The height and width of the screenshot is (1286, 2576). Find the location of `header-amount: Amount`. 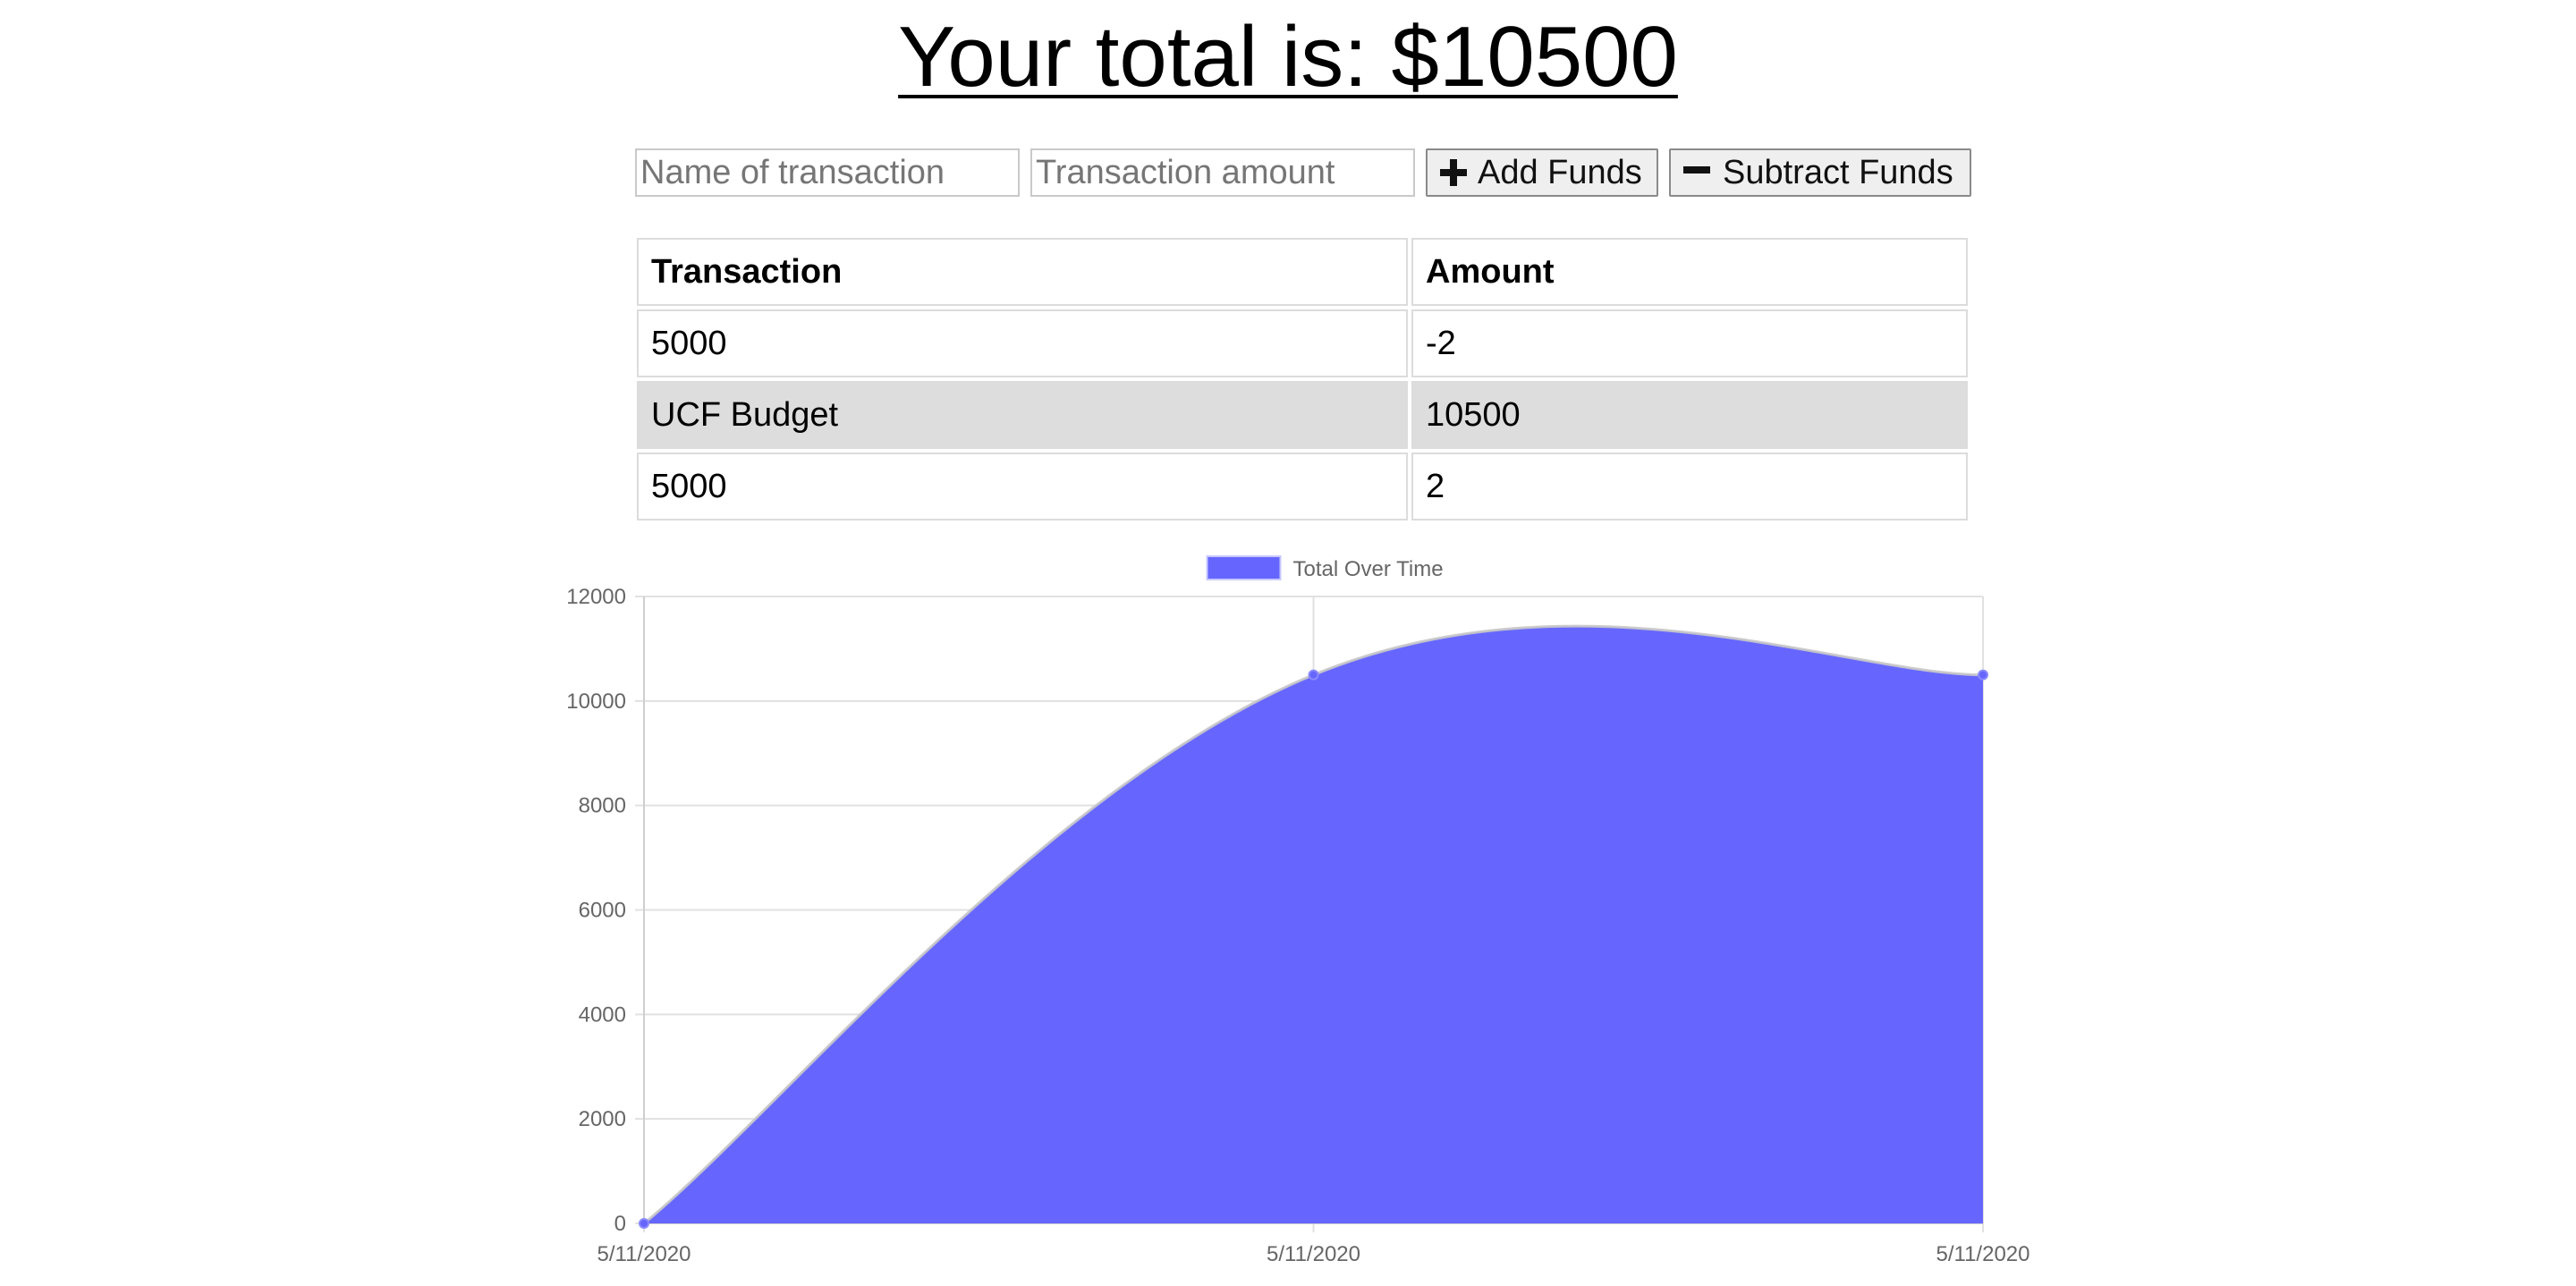

header-amount: Amount is located at coordinates (1689, 272).